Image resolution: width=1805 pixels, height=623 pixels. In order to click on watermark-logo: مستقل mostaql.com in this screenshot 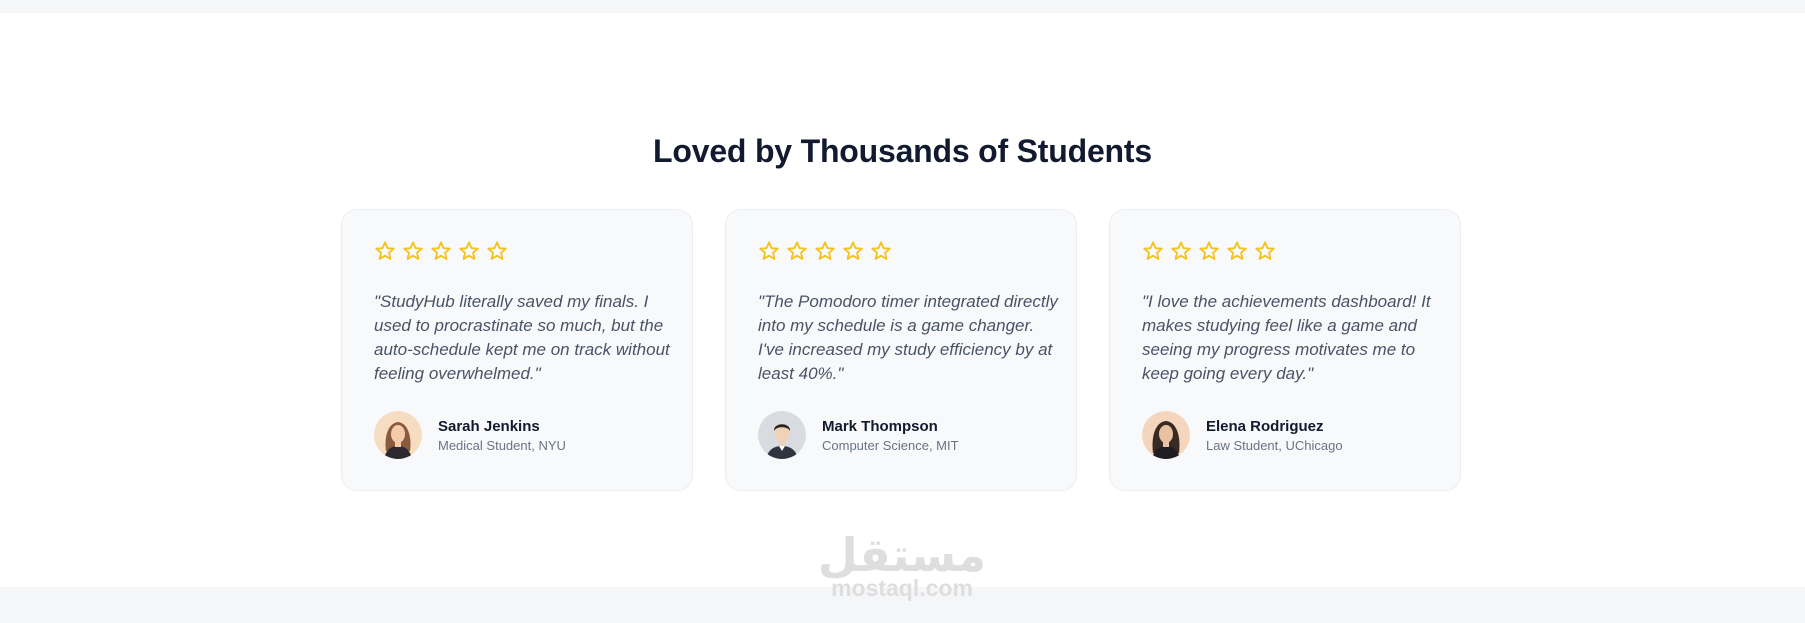, I will do `click(902, 565)`.